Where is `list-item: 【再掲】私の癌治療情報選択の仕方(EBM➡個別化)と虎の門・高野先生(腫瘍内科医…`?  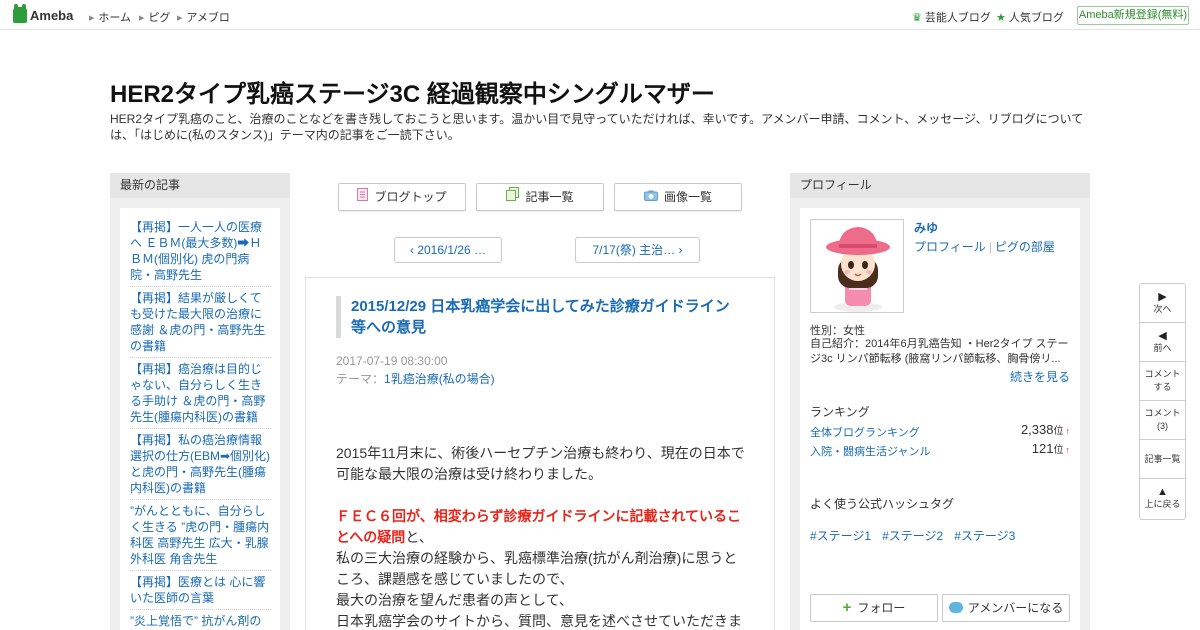 list-item: 【再掲】私の癌治療情報選択の仕方(EBM➡個別化)と虎の門・高野先生(腫瘍内科医… is located at coordinates (200, 464).